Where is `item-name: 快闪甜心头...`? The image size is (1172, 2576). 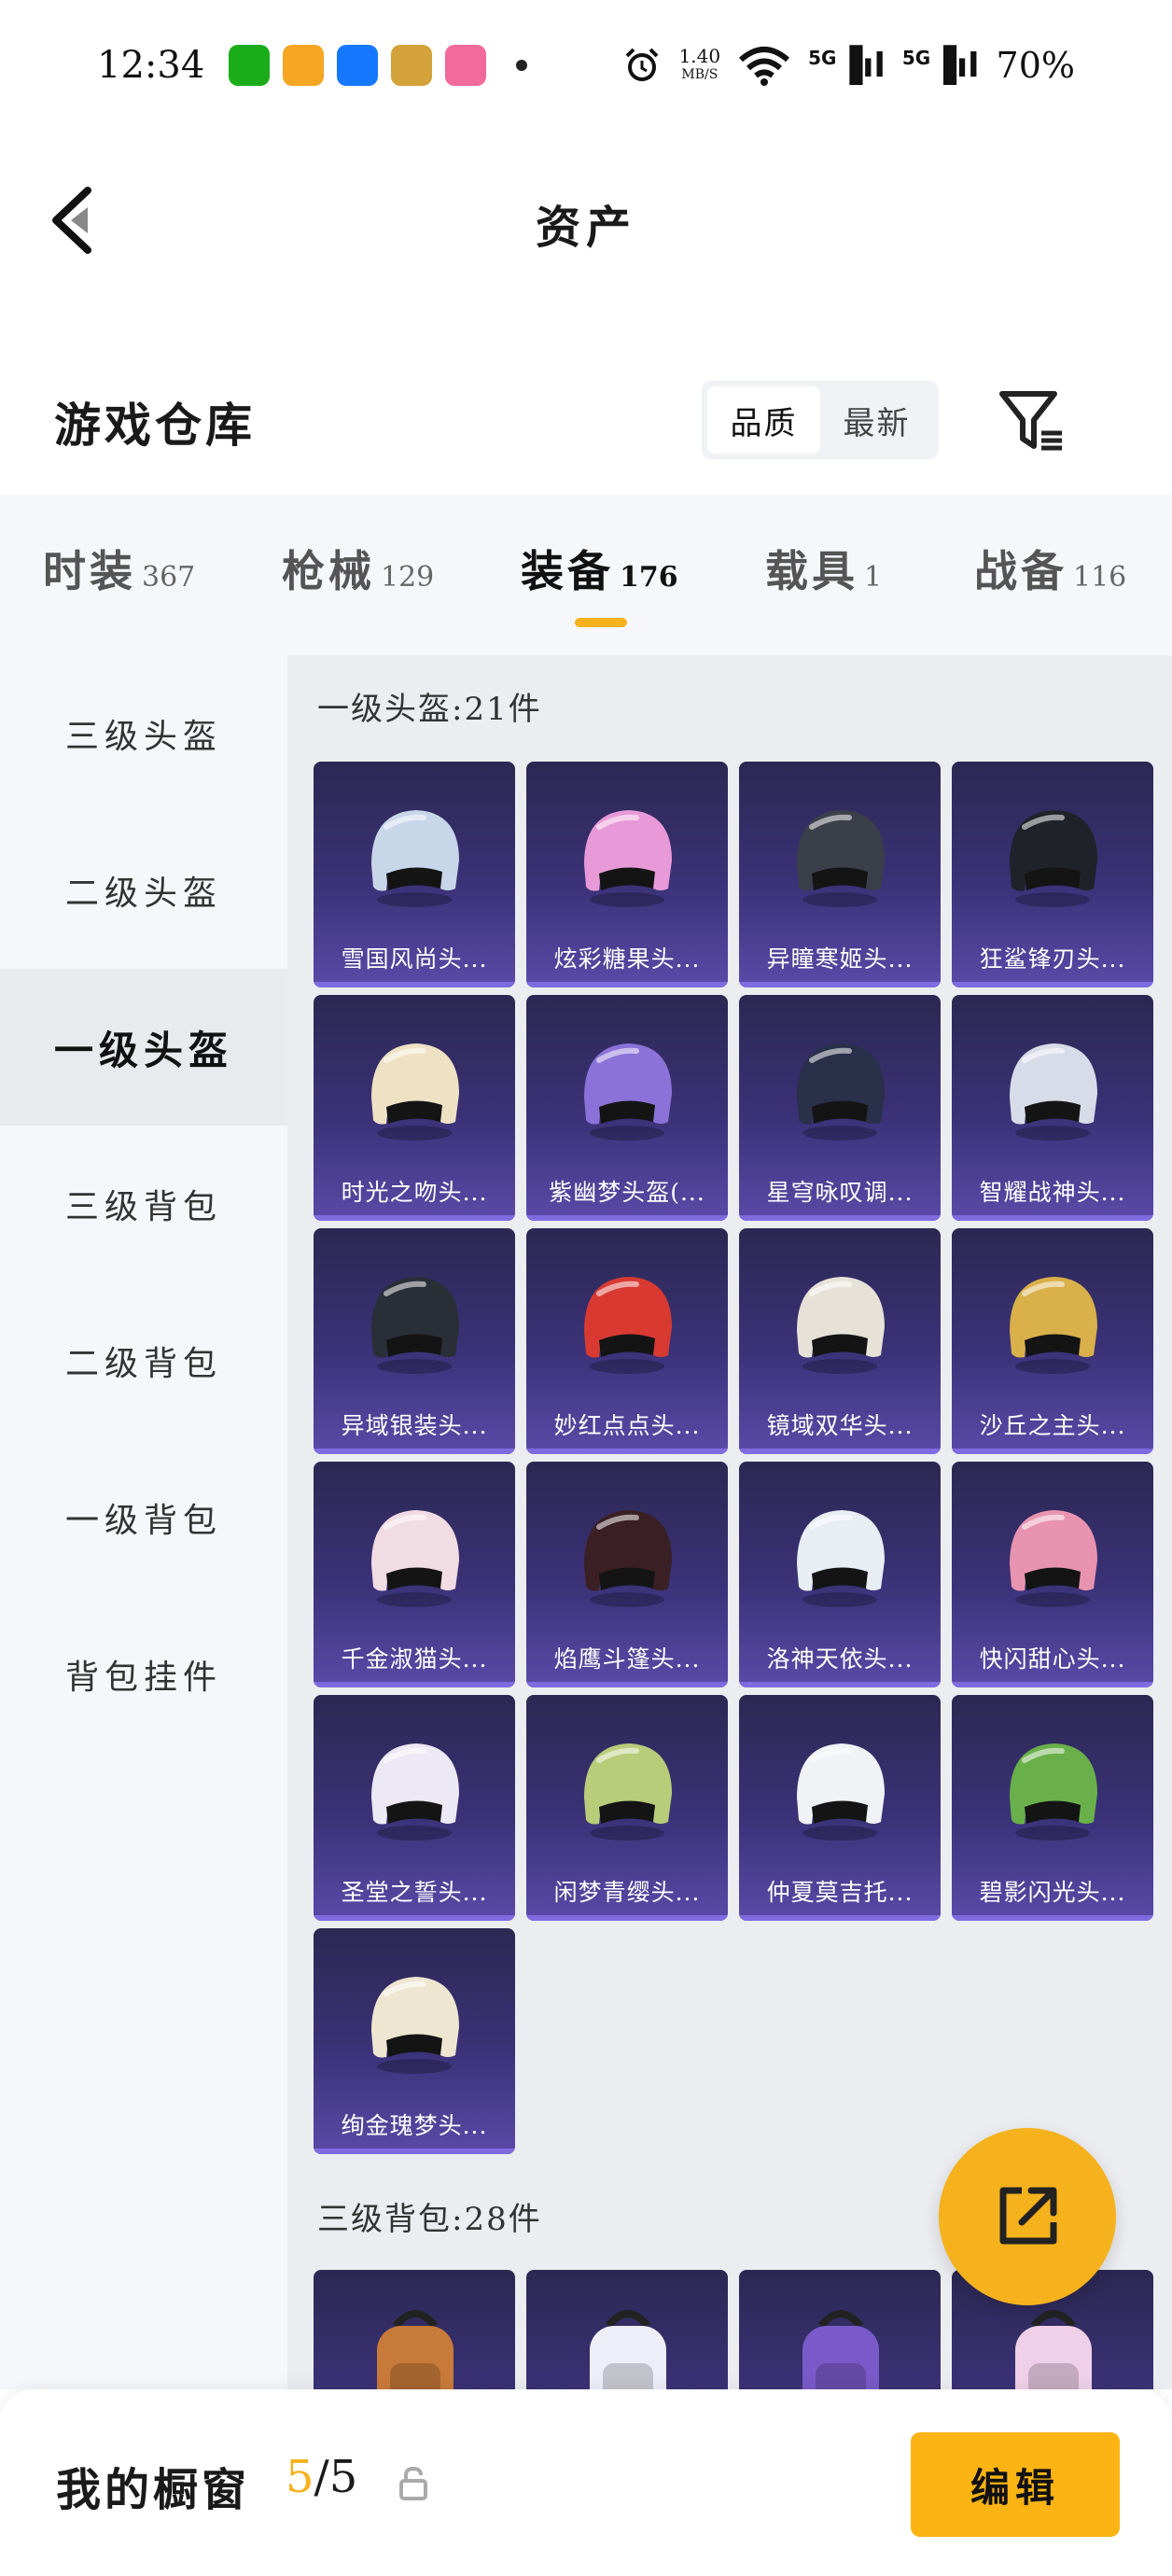 item-name: 快闪甜心头... is located at coordinates (1052, 1659).